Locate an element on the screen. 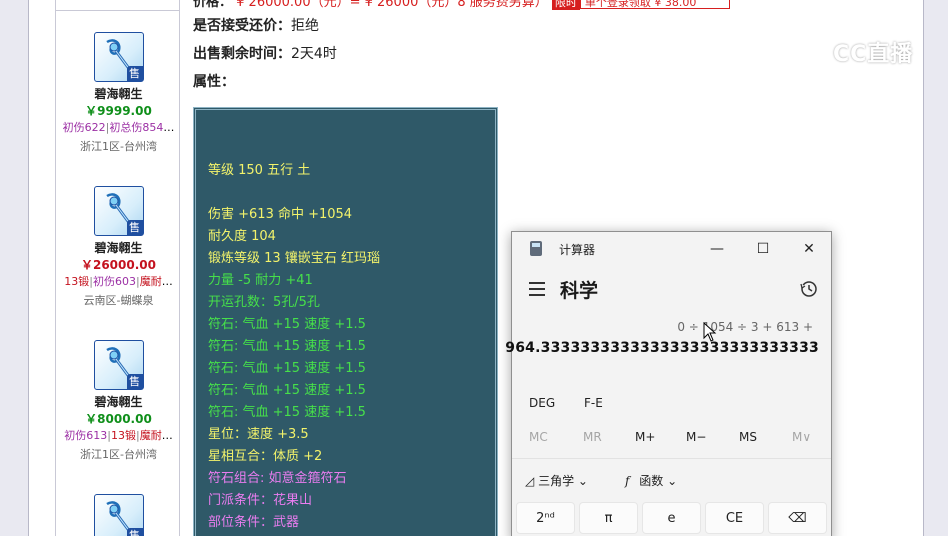  minimize-button: — is located at coordinates (717, 249).